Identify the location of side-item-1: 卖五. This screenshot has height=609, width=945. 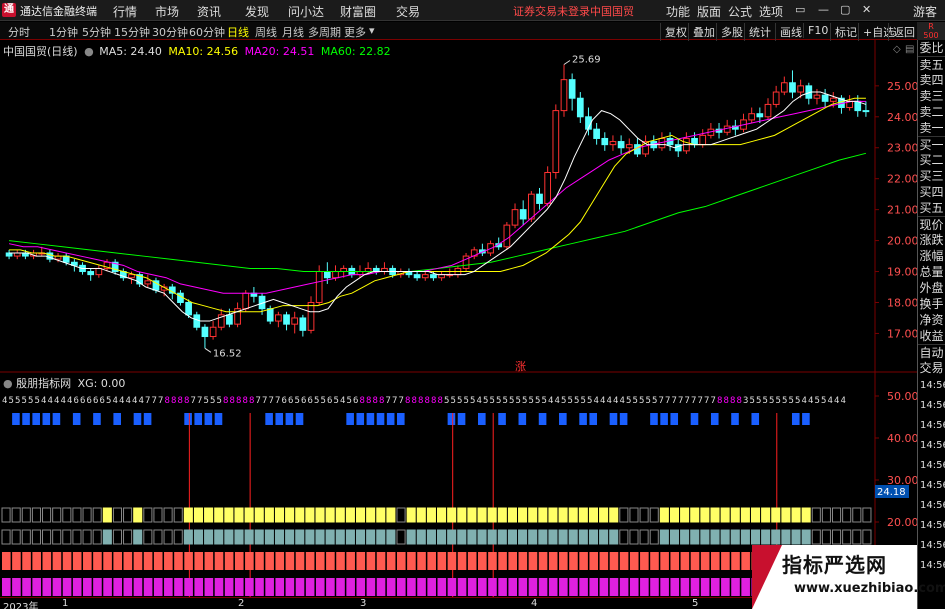
(931, 64).